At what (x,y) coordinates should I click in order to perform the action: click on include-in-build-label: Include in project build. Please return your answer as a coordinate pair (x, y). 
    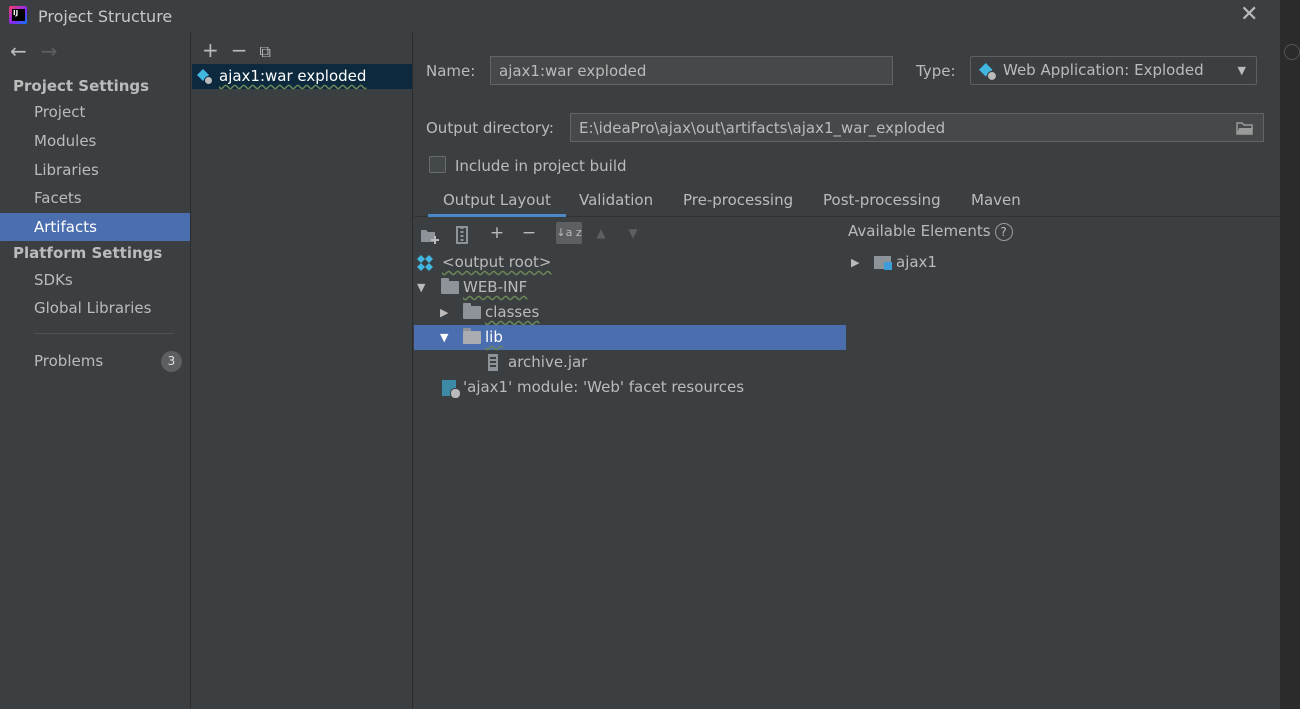
    Looking at the image, I should click on (541, 166).